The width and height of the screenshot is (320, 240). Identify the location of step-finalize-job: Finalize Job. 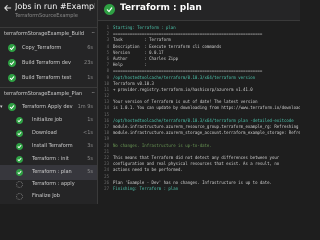
(48, 196).